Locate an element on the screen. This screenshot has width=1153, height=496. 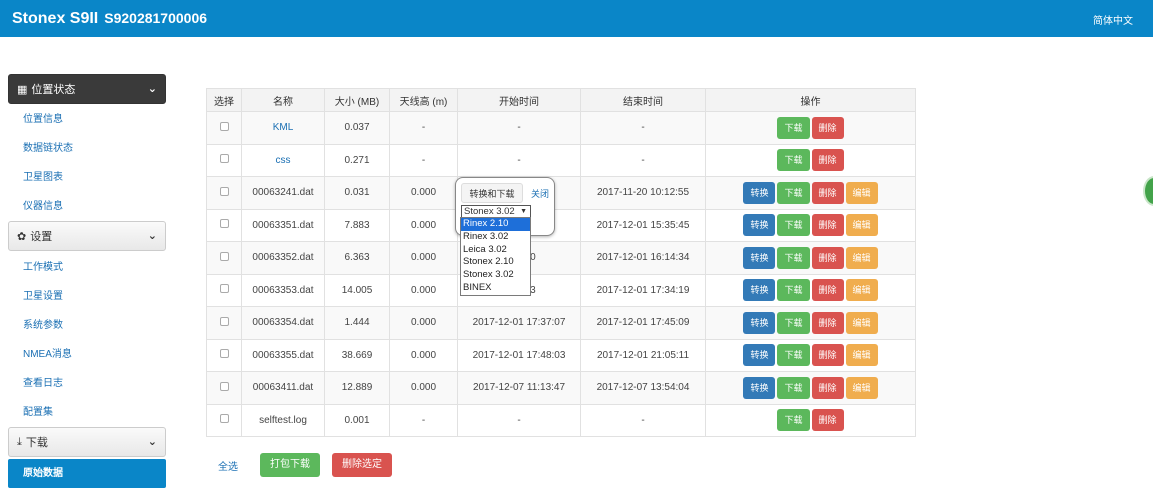
sidebar-item-satellite-settings: 卫星设置 is located at coordinates (87, 296).